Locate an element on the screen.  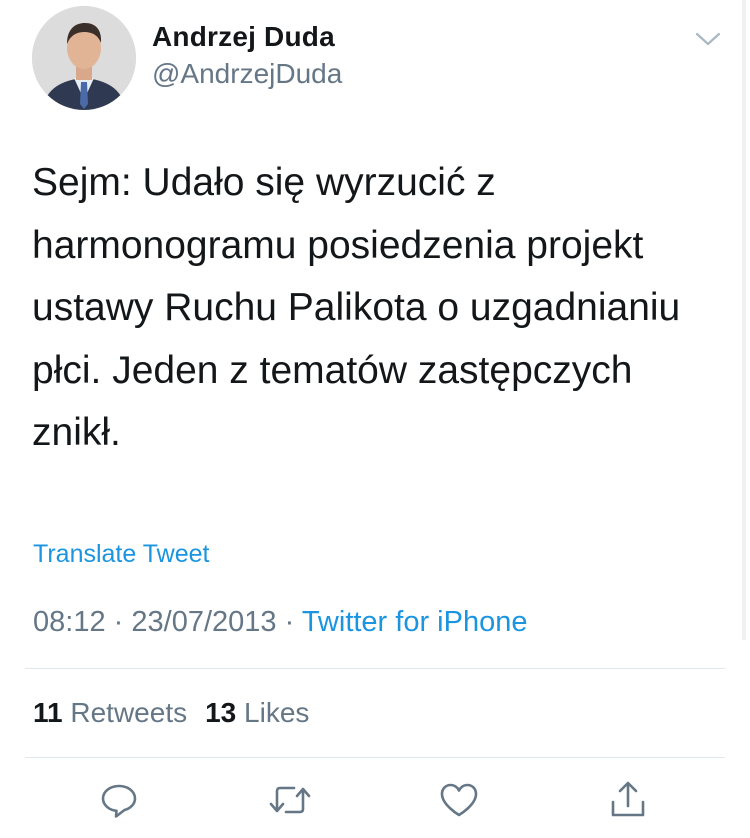
avatar-photo is located at coordinates (84, 58).